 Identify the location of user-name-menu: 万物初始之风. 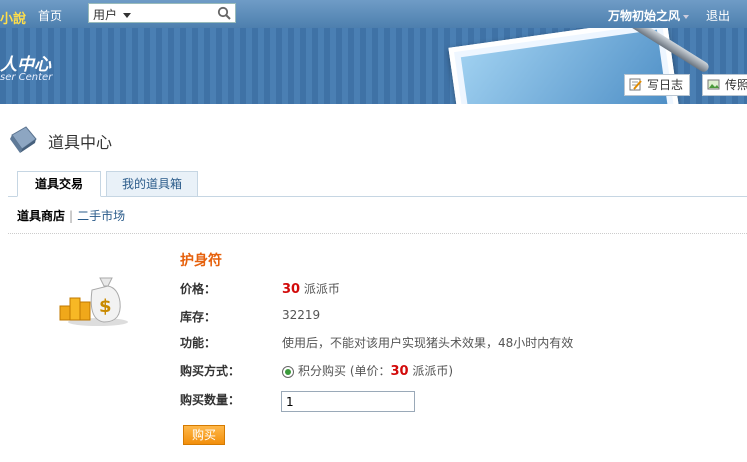
(649, 15).